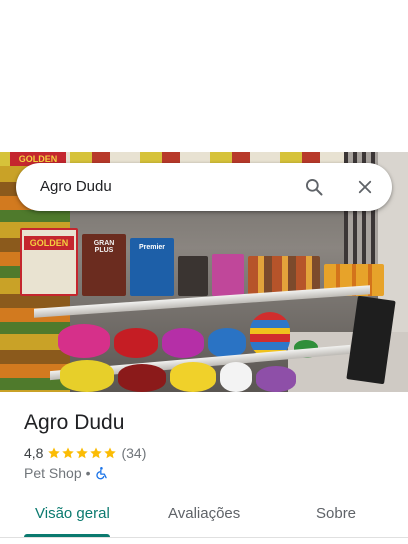 This screenshot has width=408, height=544. What do you see at coordinates (76, 187) in the screenshot?
I see `search-input: Agro Dudu` at bounding box center [76, 187].